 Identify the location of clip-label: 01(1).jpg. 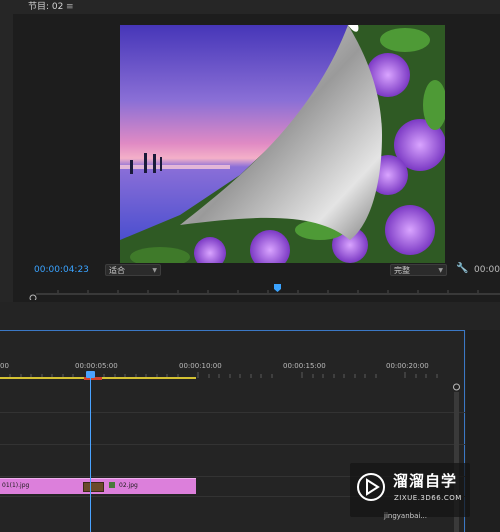
(16, 485).